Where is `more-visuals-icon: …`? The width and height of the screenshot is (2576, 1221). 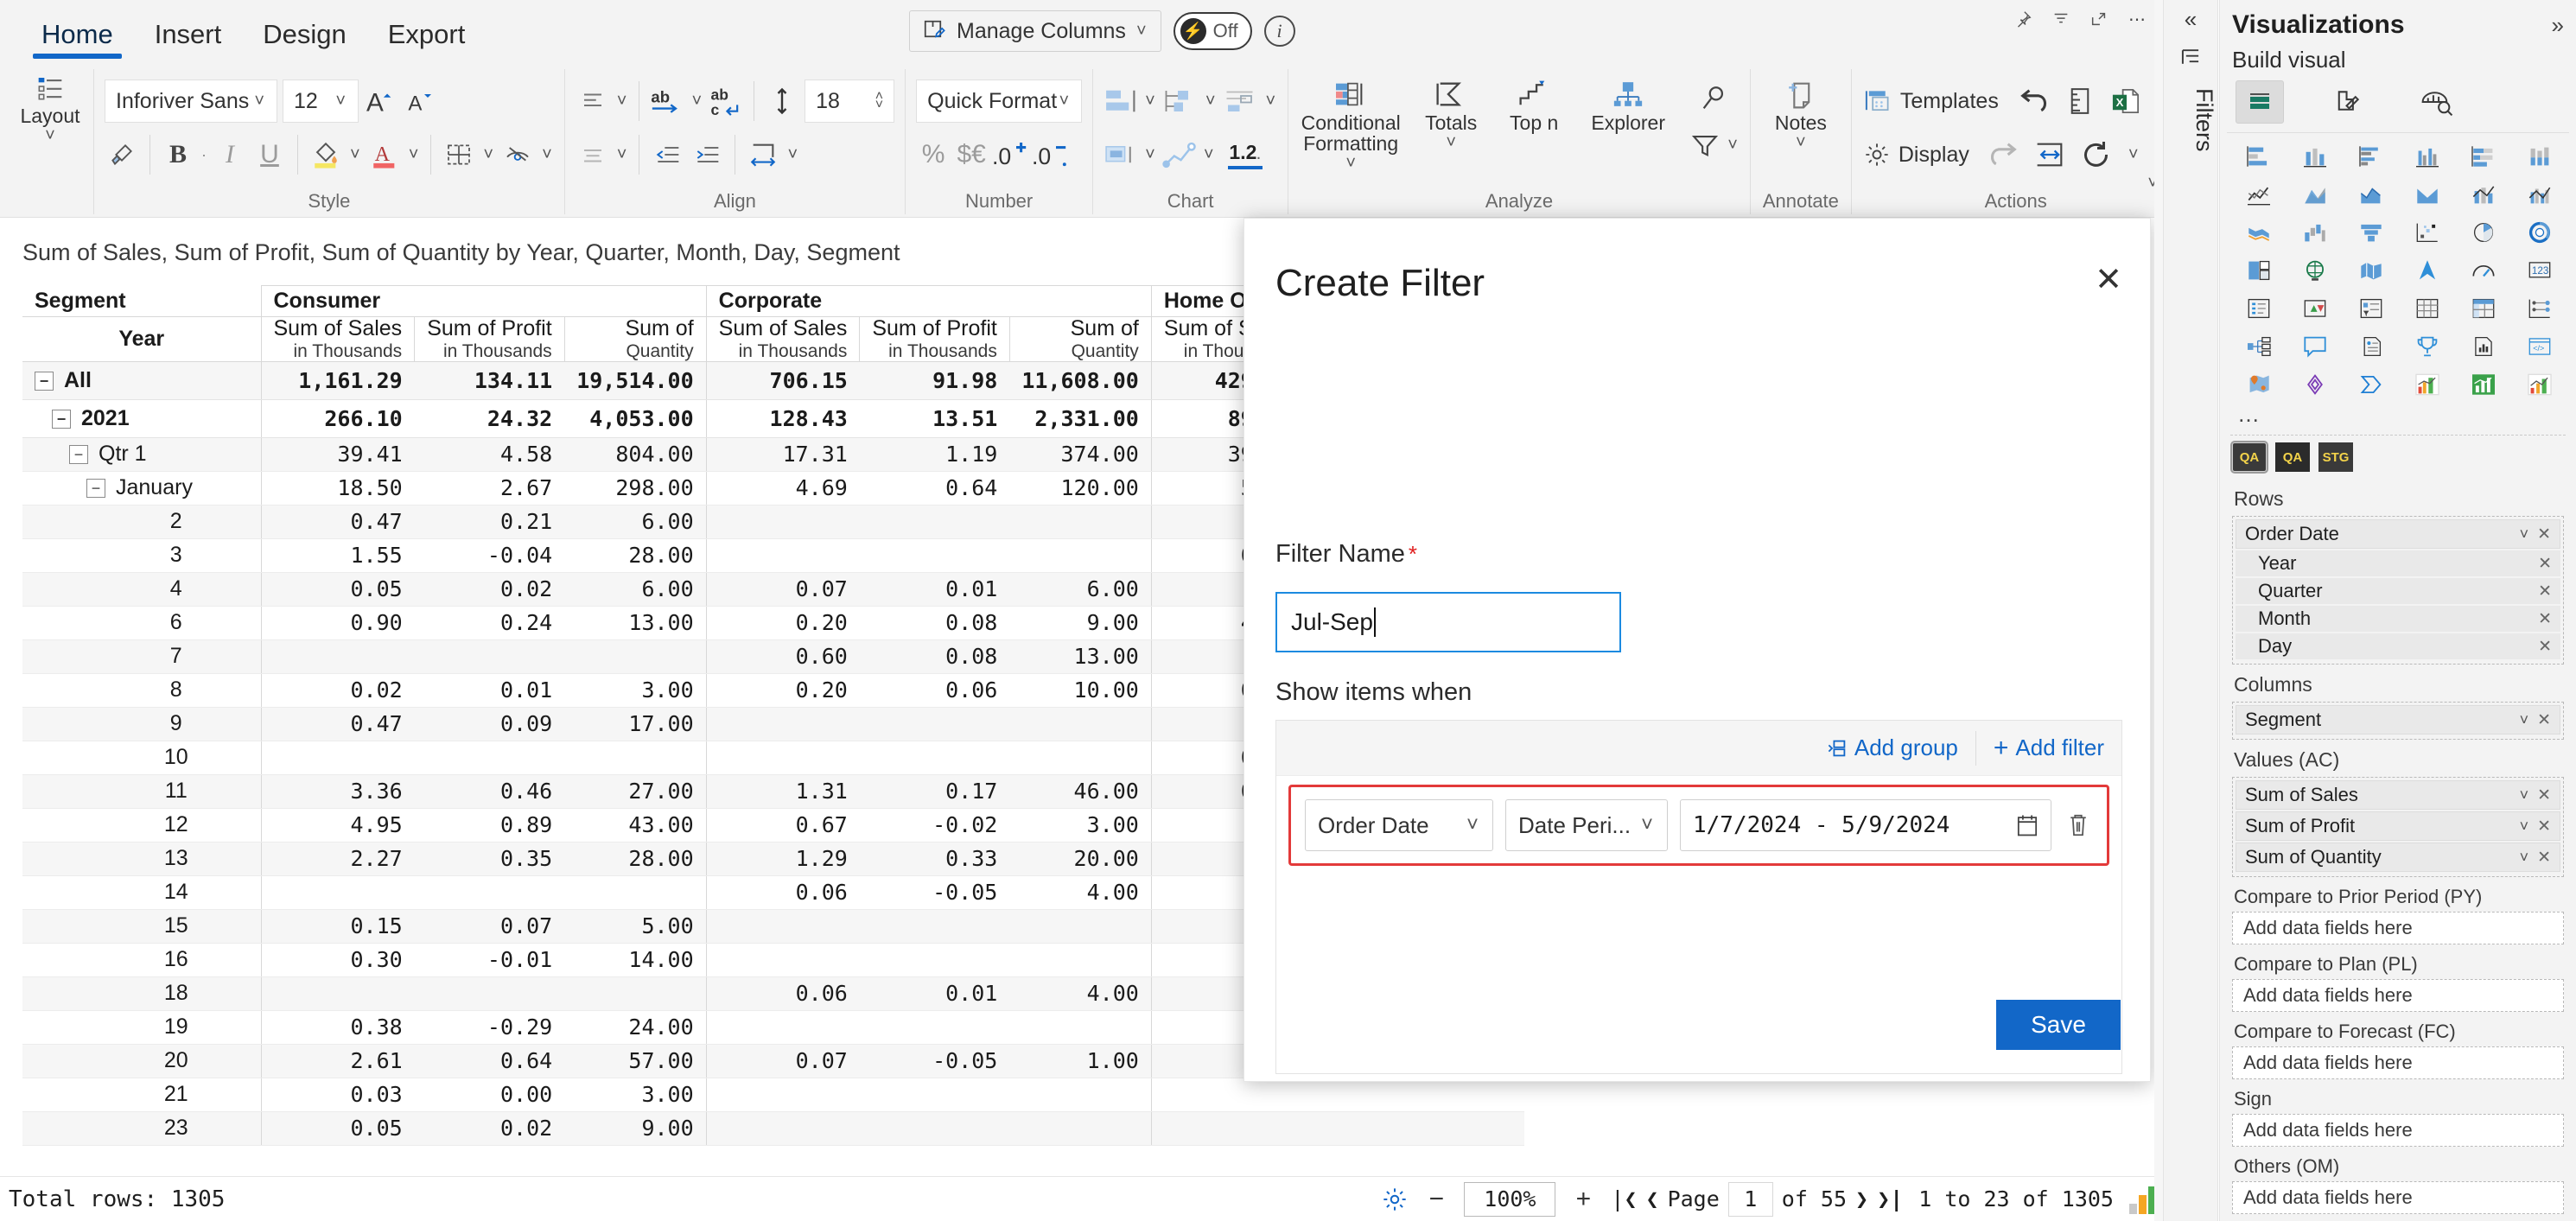
more-visuals-icon: … is located at coordinates (2398, 416).